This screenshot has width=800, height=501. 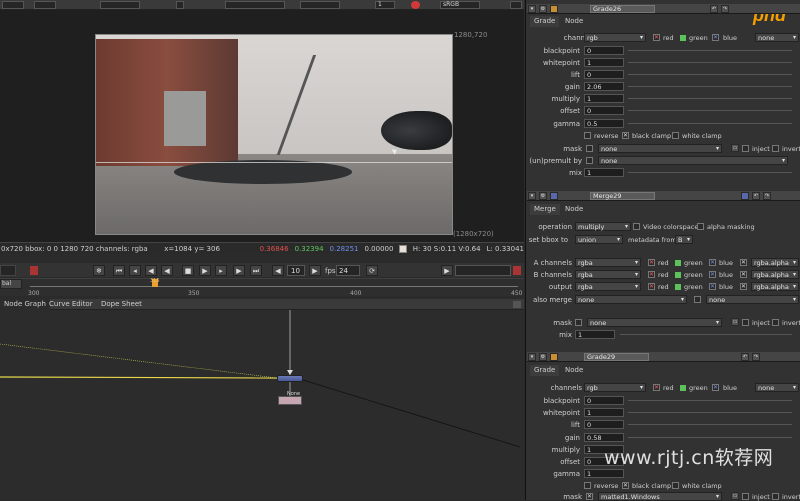 What do you see at coordinates (775, 262) in the screenshot?
I see `a-alpha-dropdown: rgba.alpha` at bounding box center [775, 262].